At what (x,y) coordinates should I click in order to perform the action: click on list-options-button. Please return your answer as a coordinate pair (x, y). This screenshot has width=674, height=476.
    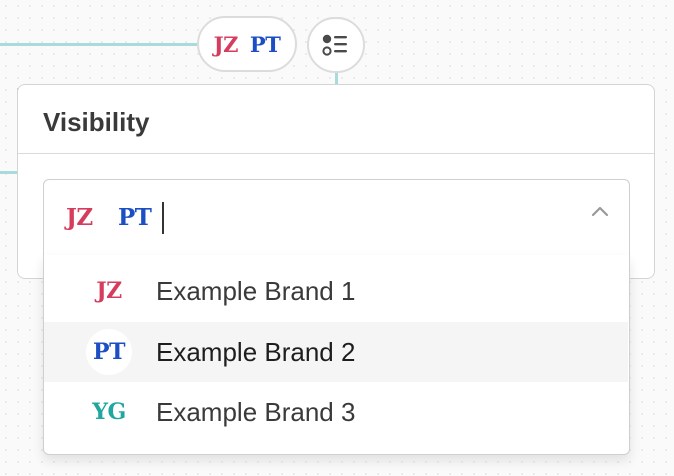
    Looking at the image, I should click on (336, 45).